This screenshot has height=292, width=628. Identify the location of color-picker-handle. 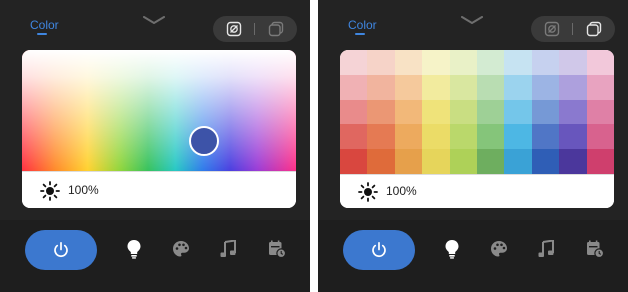
(204, 141).